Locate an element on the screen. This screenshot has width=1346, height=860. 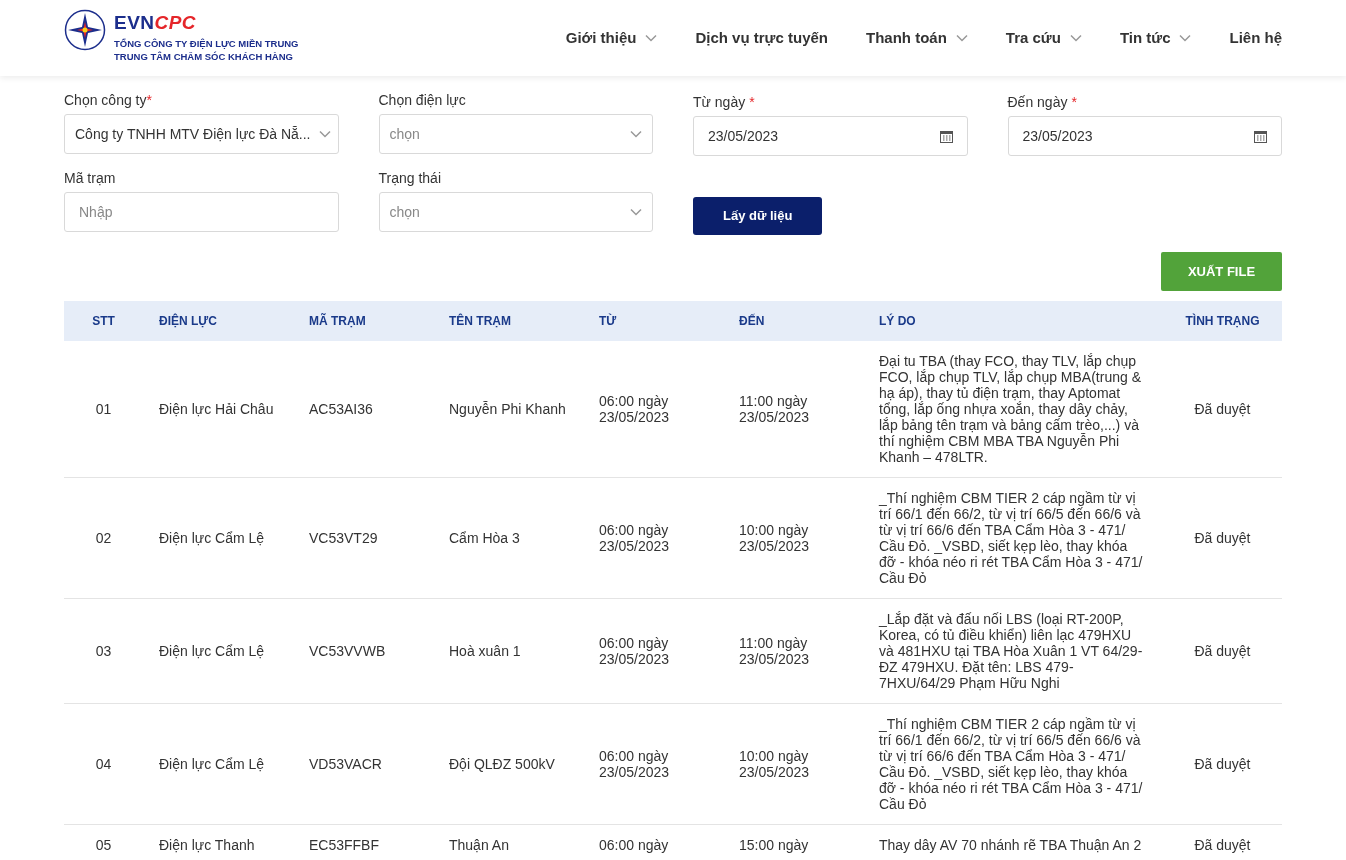
table-cell-text: VD53VACR is located at coordinates (345, 764).